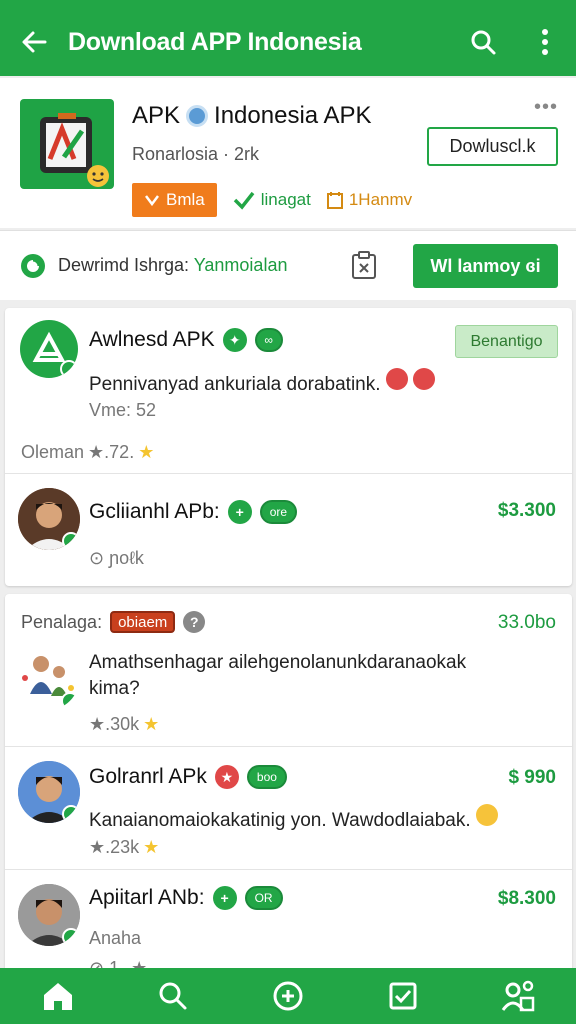 The height and width of the screenshot is (1024, 576). I want to click on bottom-nav, so click(288, 996).